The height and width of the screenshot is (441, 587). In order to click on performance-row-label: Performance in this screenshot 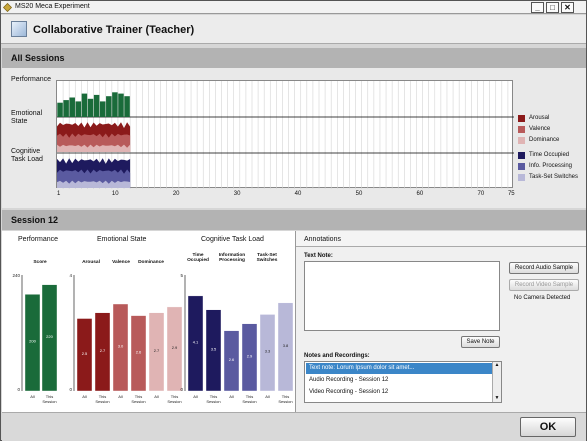, I will do `click(31, 79)`.